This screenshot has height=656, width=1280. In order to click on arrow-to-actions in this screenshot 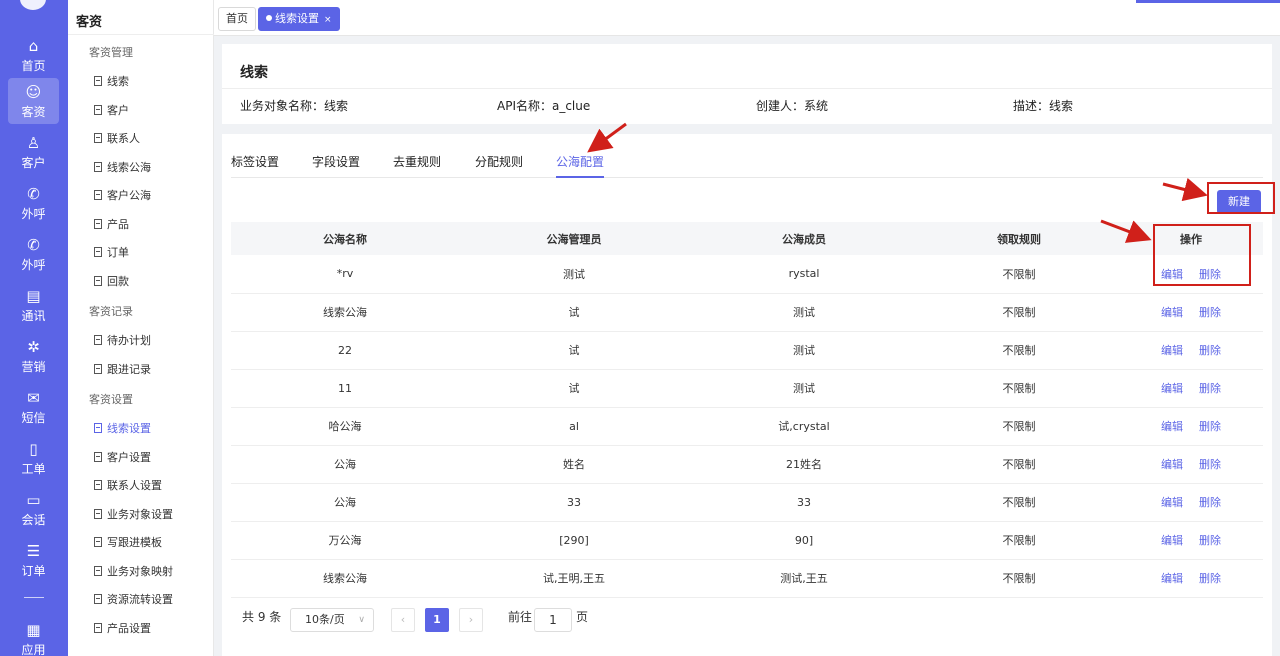, I will do `click(1126, 231)`.